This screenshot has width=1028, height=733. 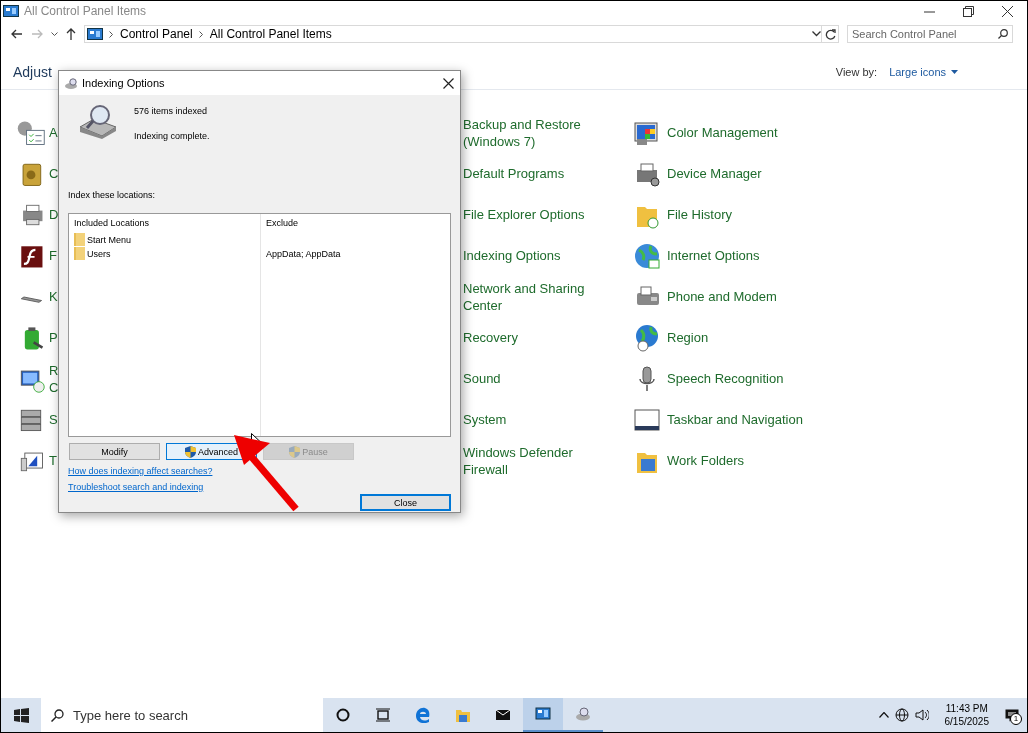 What do you see at coordinates (182, 715) in the screenshot?
I see `taskbar-search-field: Type here to search` at bounding box center [182, 715].